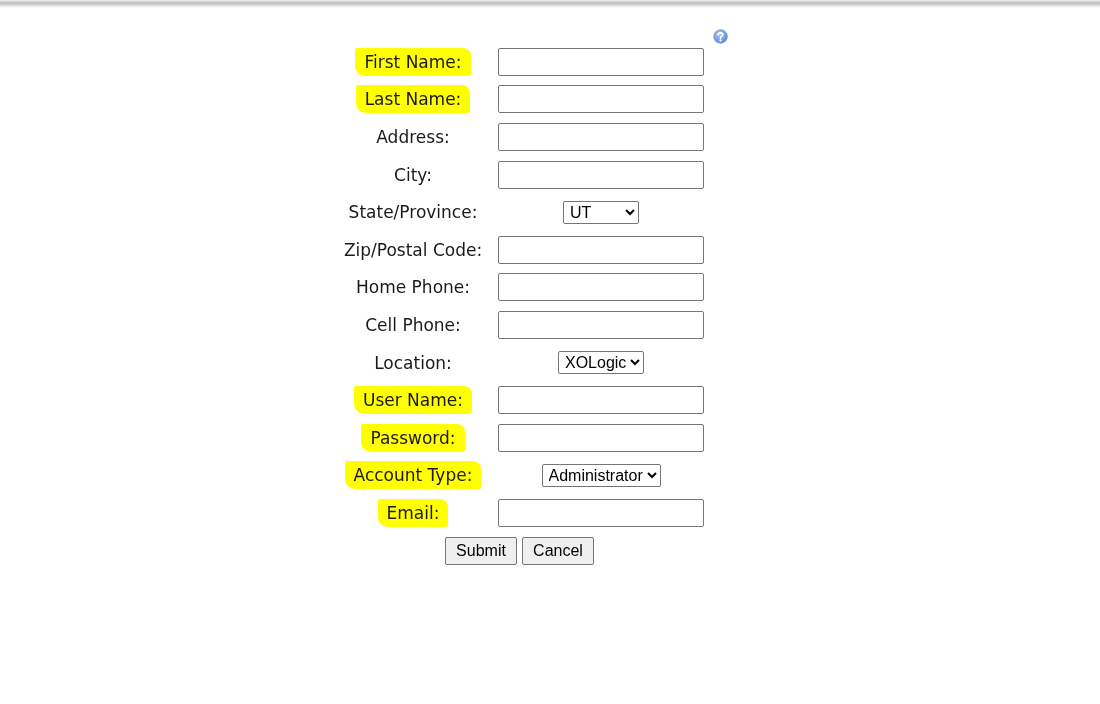 This screenshot has height=704, width=1100. Describe the element at coordinates (413, 512) in the screenshot. I see `highlighted-field-label: Email:` at that location.